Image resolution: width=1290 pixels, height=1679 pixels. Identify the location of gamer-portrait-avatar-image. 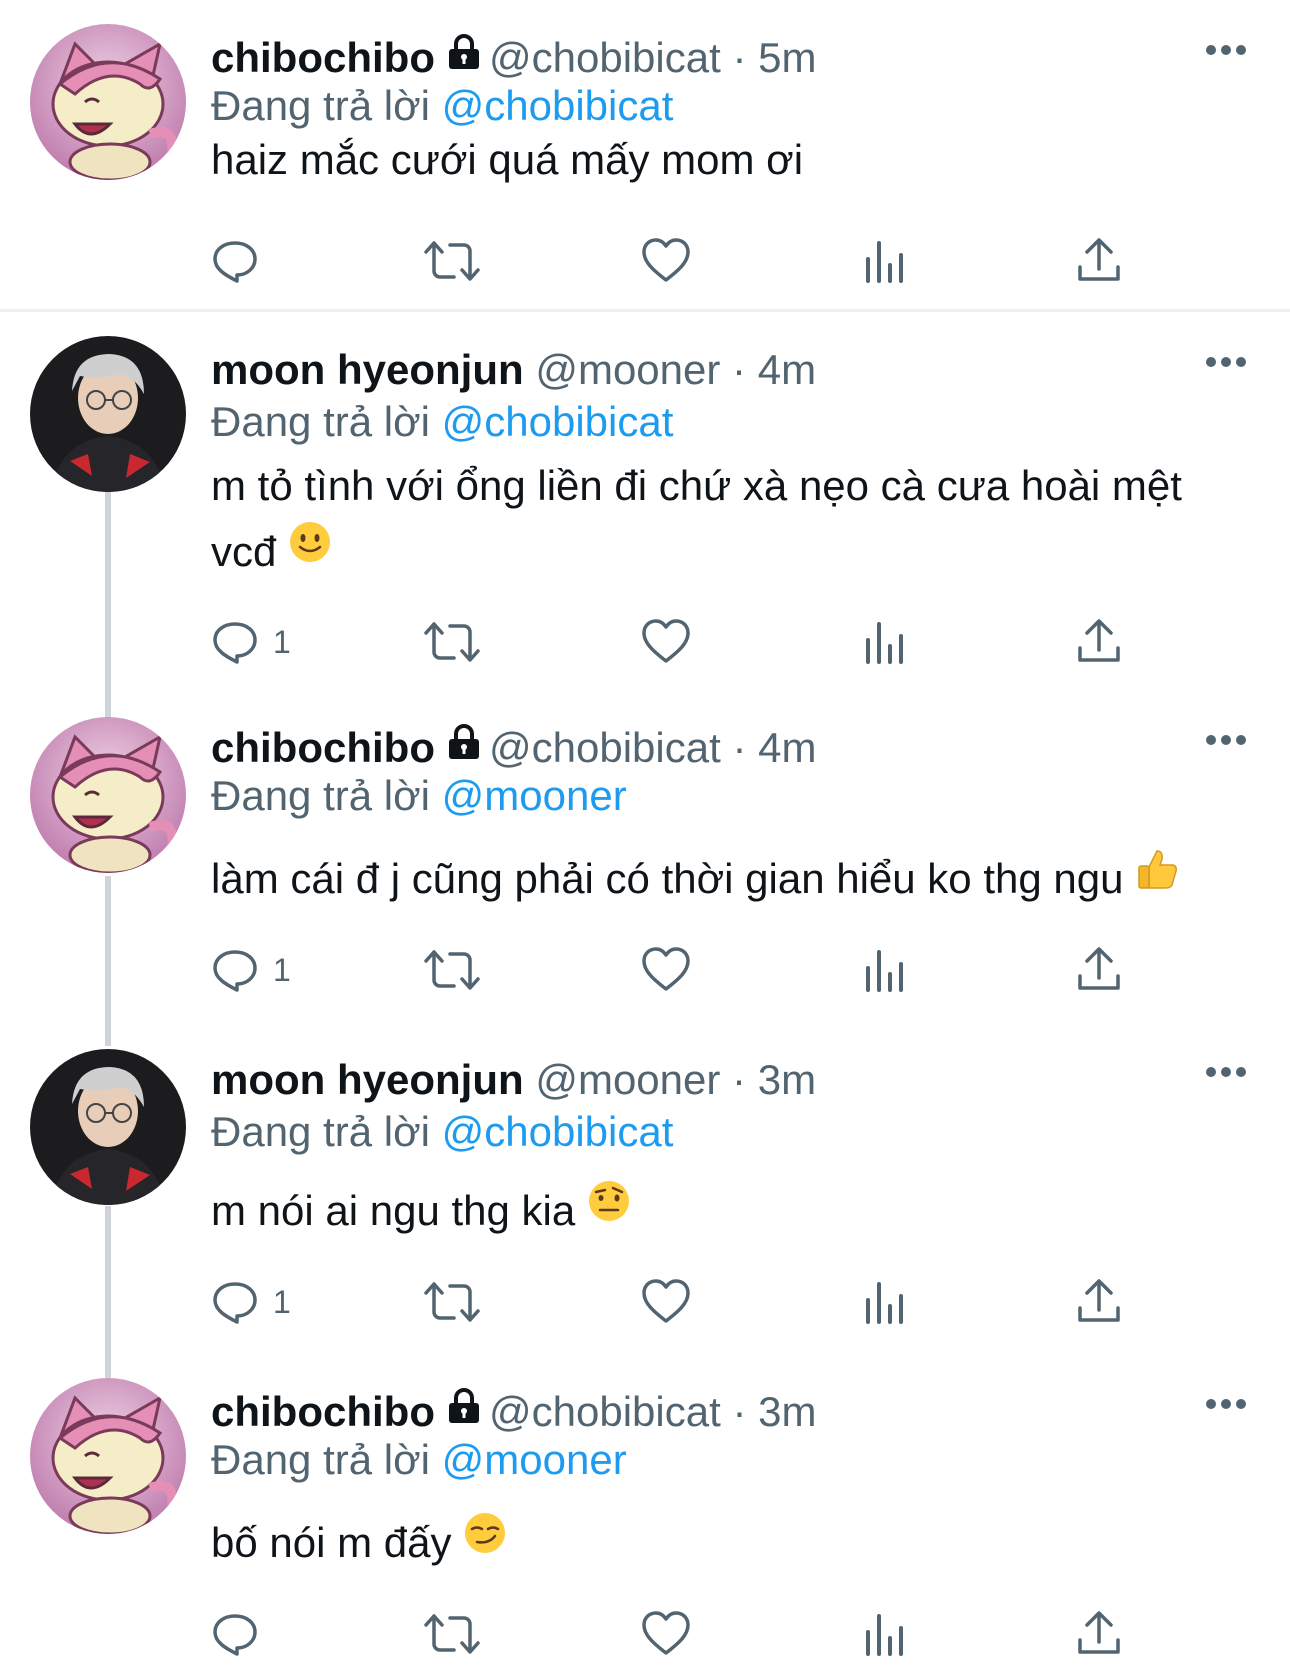
(108, 1127).